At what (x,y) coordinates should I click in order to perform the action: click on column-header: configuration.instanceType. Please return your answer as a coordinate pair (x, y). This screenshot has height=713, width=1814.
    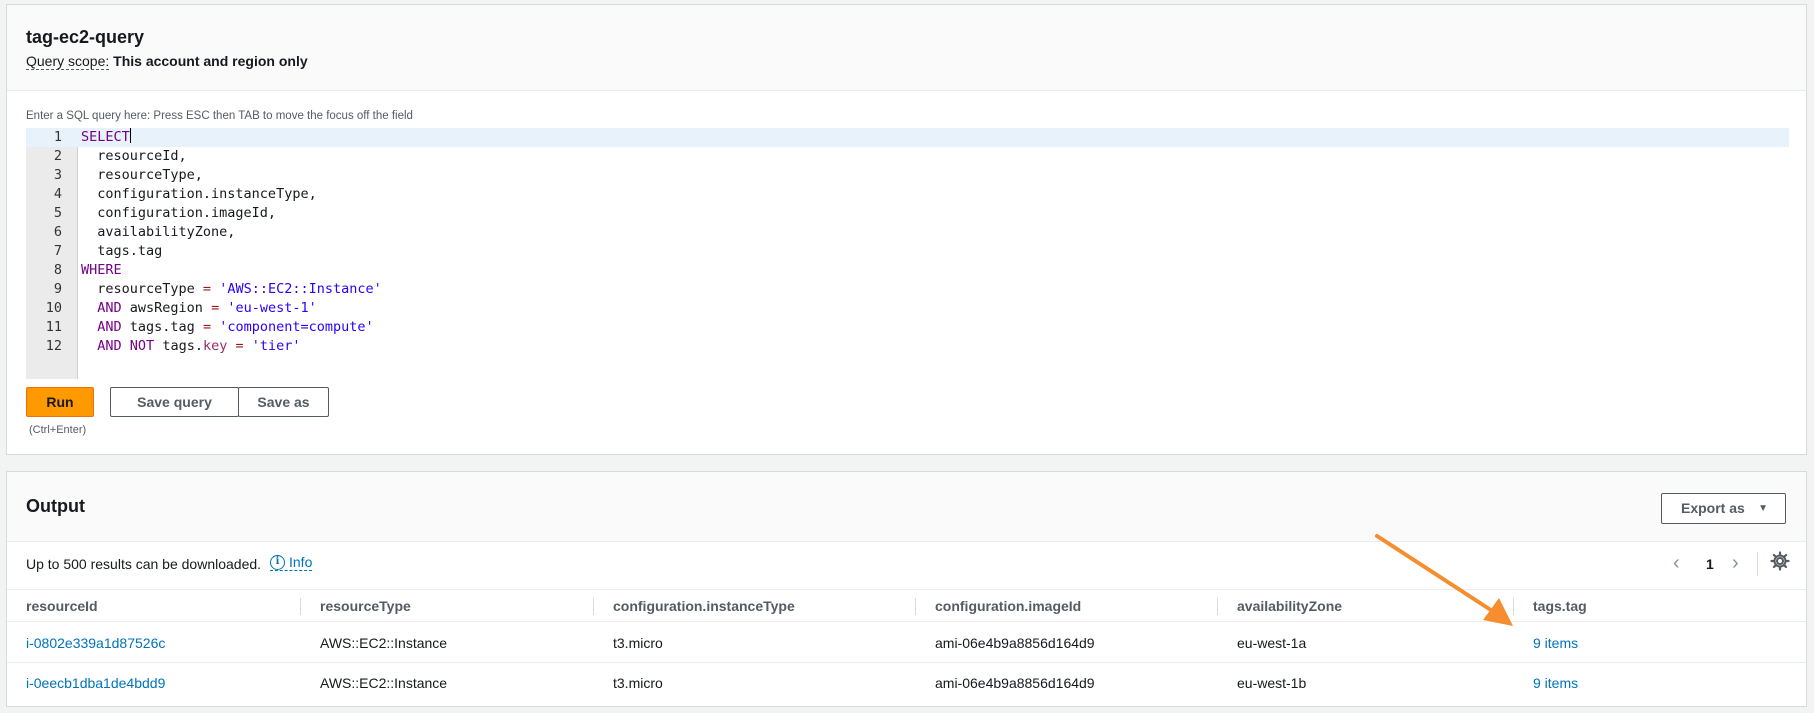
    Looking at the image, I should click on (694, 606).